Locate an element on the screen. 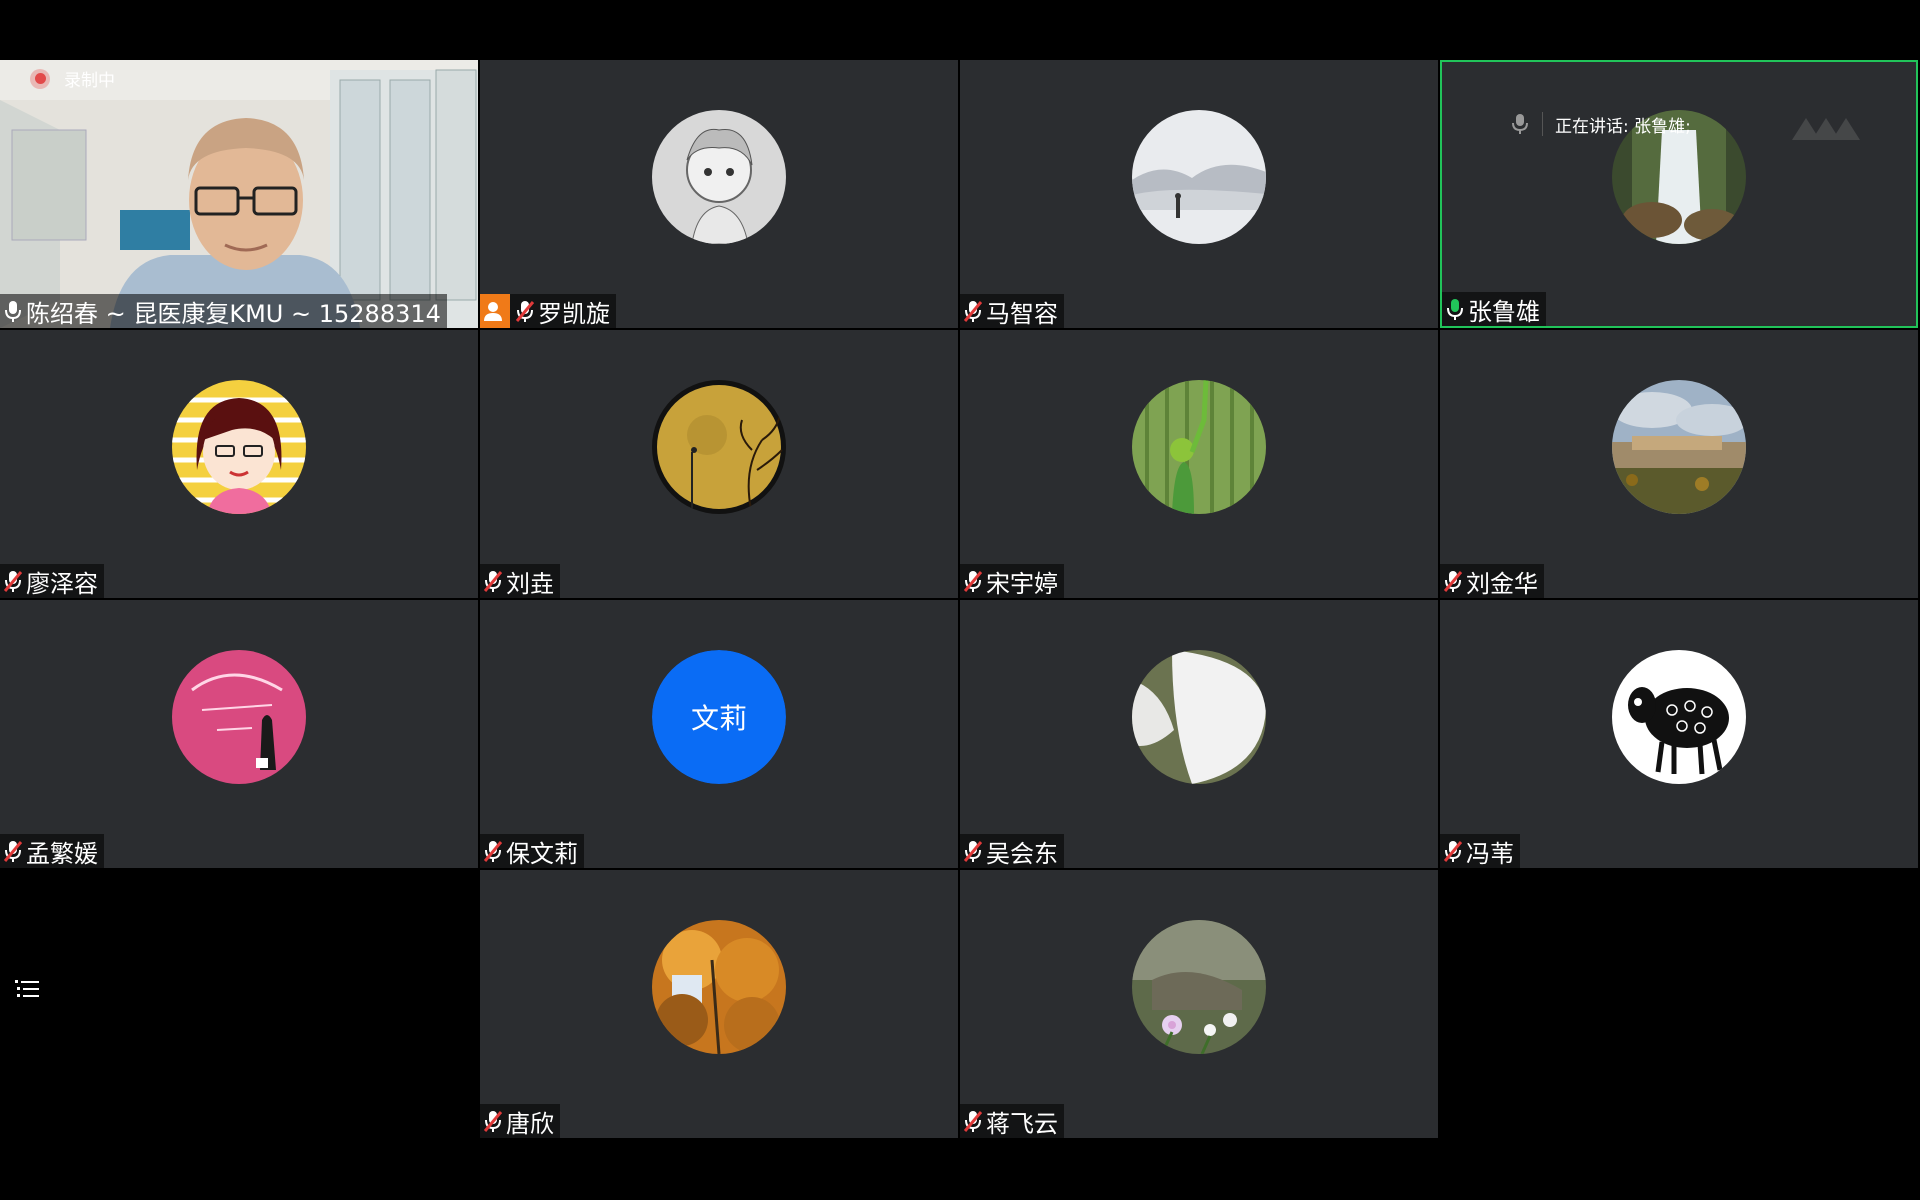 This screenshot has height=1200, width=1920. participant-name-tag: 宋宇婷 is located at coordinates (1012, 581).